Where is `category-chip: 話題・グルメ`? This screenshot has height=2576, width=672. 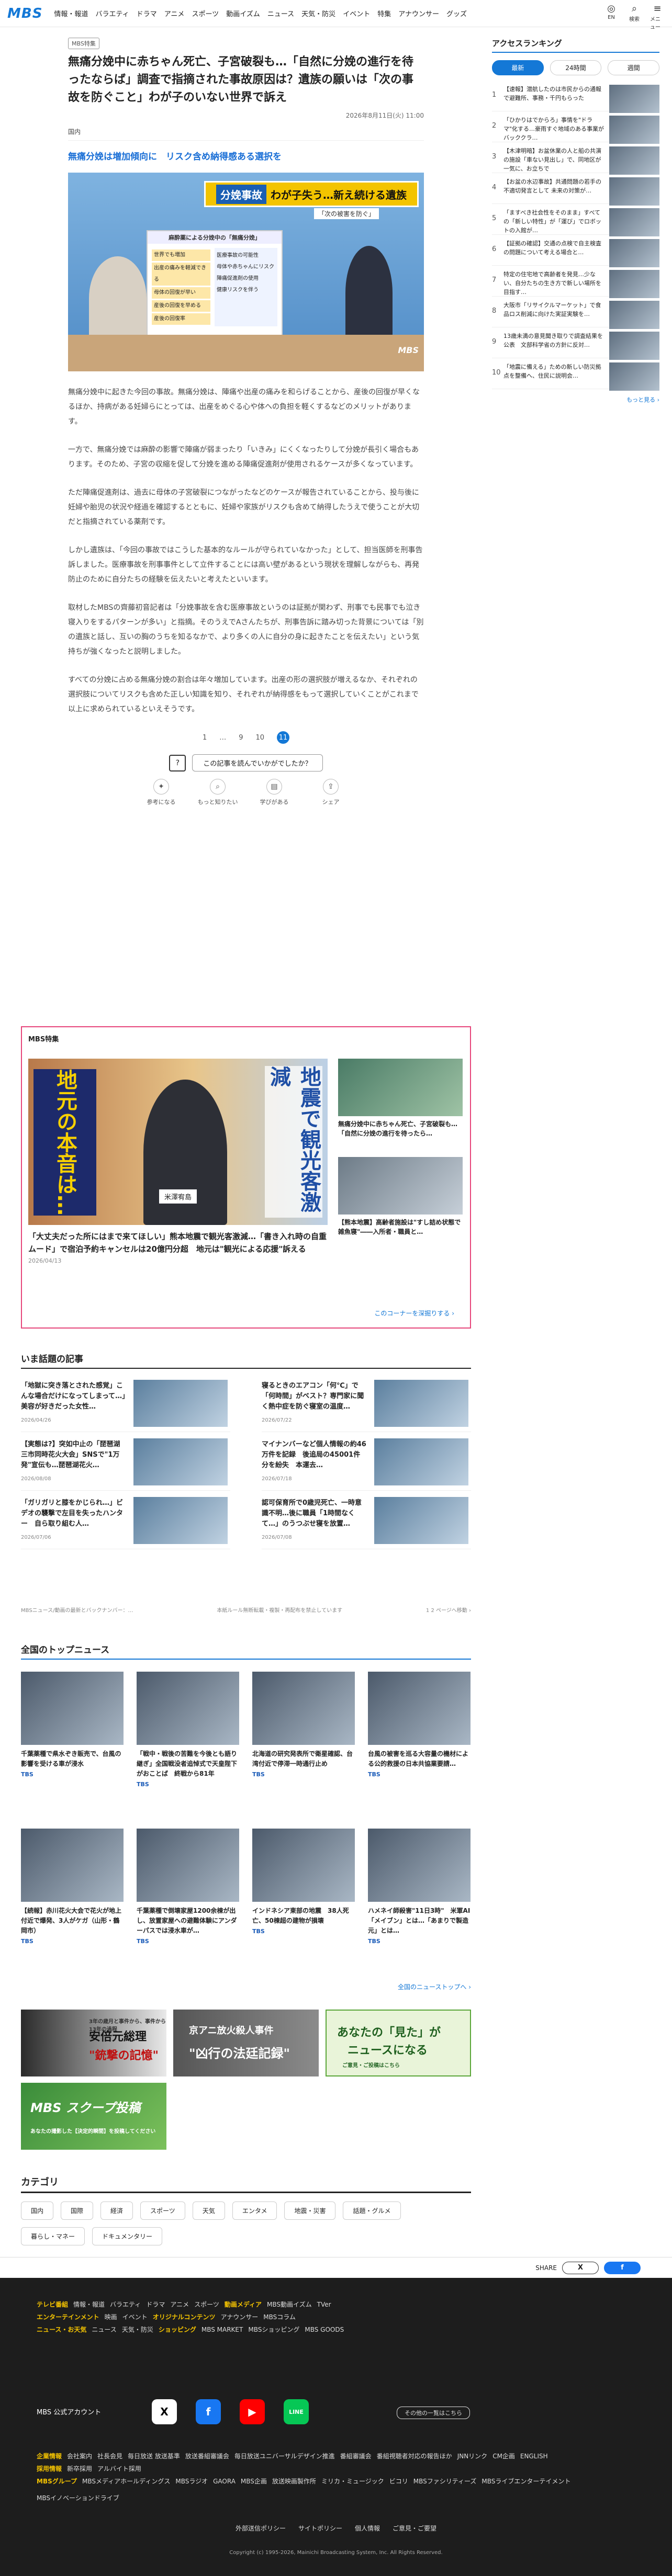 category-chip: 話題・グルメ is located at coordinates (372, 2210).